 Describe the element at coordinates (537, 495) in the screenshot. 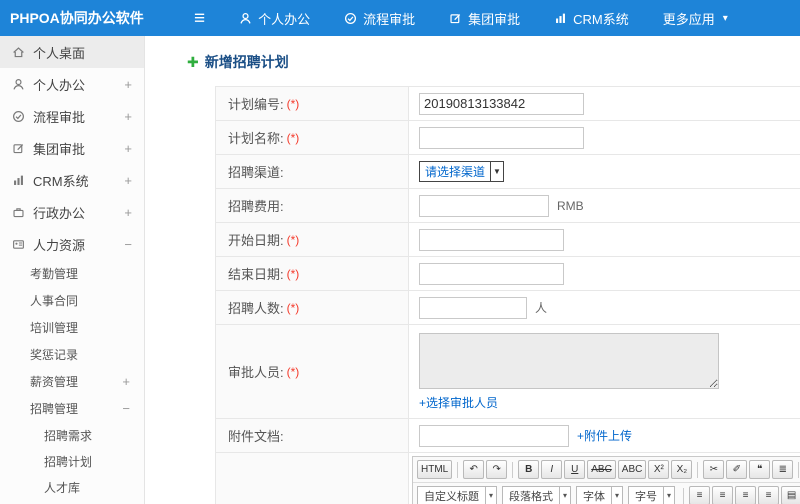

I see `paragraph-format-select: 段落格式 ▾` at that location.